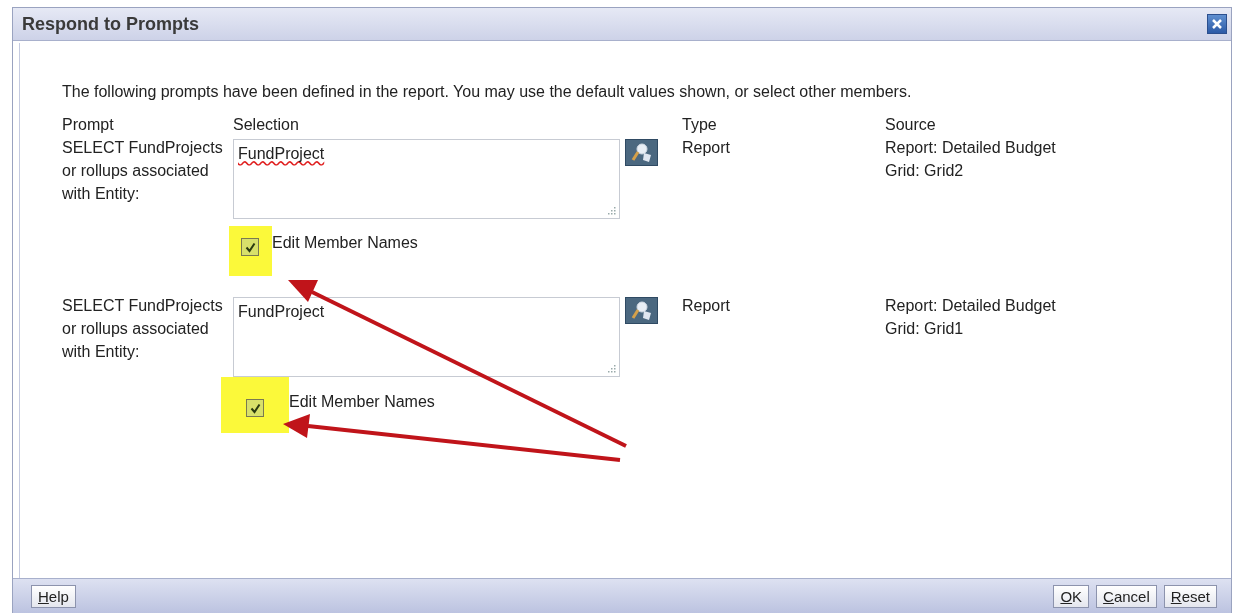 Image resolution: width=1235 pixels, height=613 pixels. What do you see at coordinates (1126, 596) in the screenshot?
I see `dialog-button: Cancel` at bounding box center [1126, 596].